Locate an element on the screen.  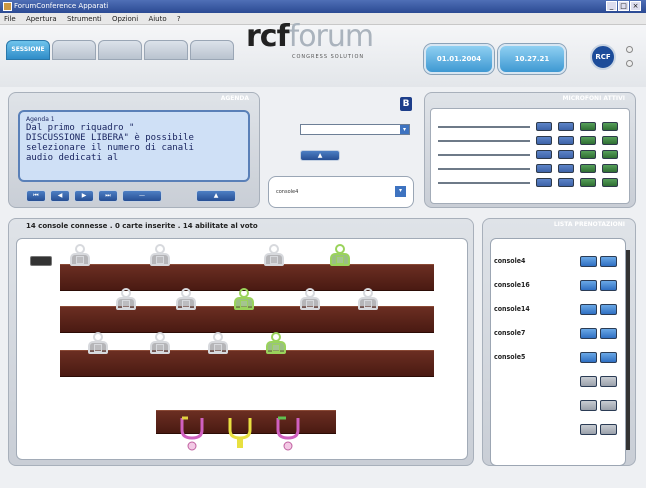
close-icon: × is located at coordinates (635, 6).